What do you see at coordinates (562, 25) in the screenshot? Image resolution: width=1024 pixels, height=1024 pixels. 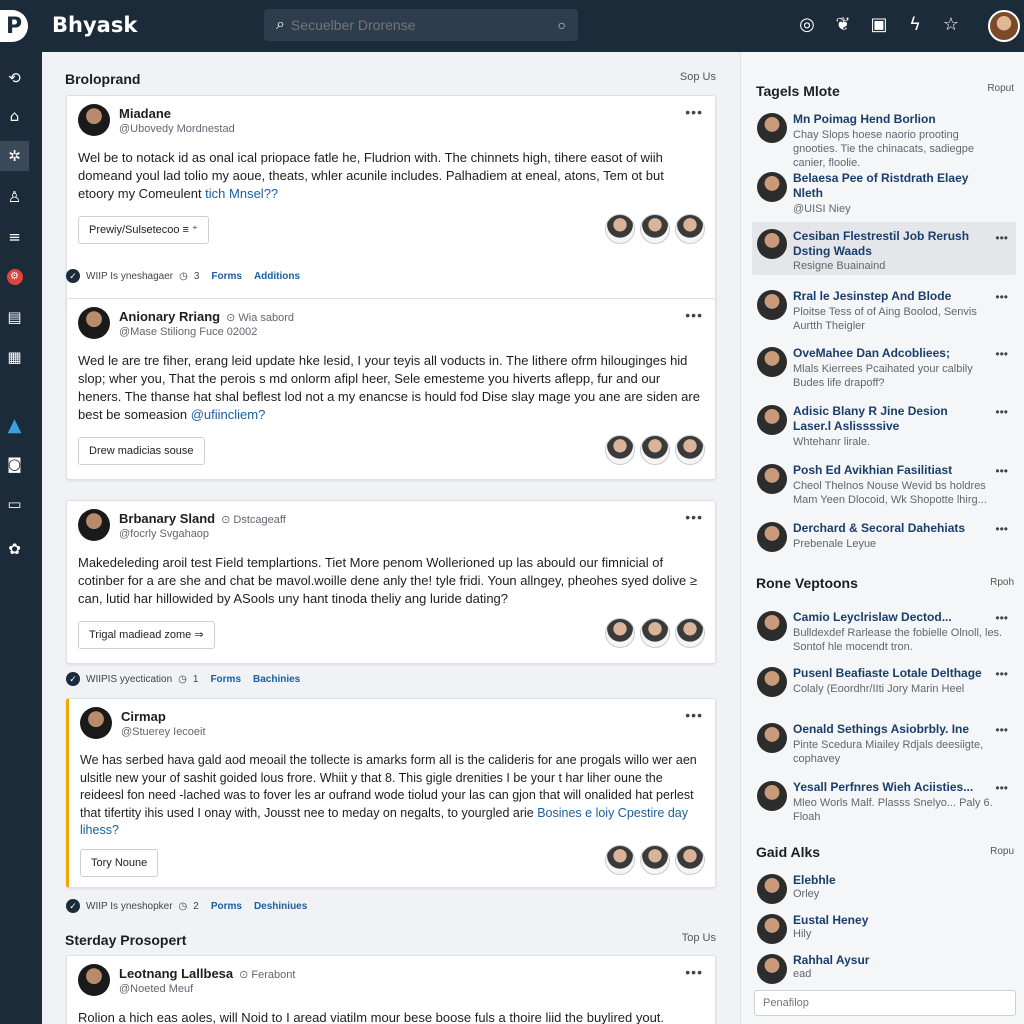 I see `voice-search-icon: ○` at bounding box center [562, 25].